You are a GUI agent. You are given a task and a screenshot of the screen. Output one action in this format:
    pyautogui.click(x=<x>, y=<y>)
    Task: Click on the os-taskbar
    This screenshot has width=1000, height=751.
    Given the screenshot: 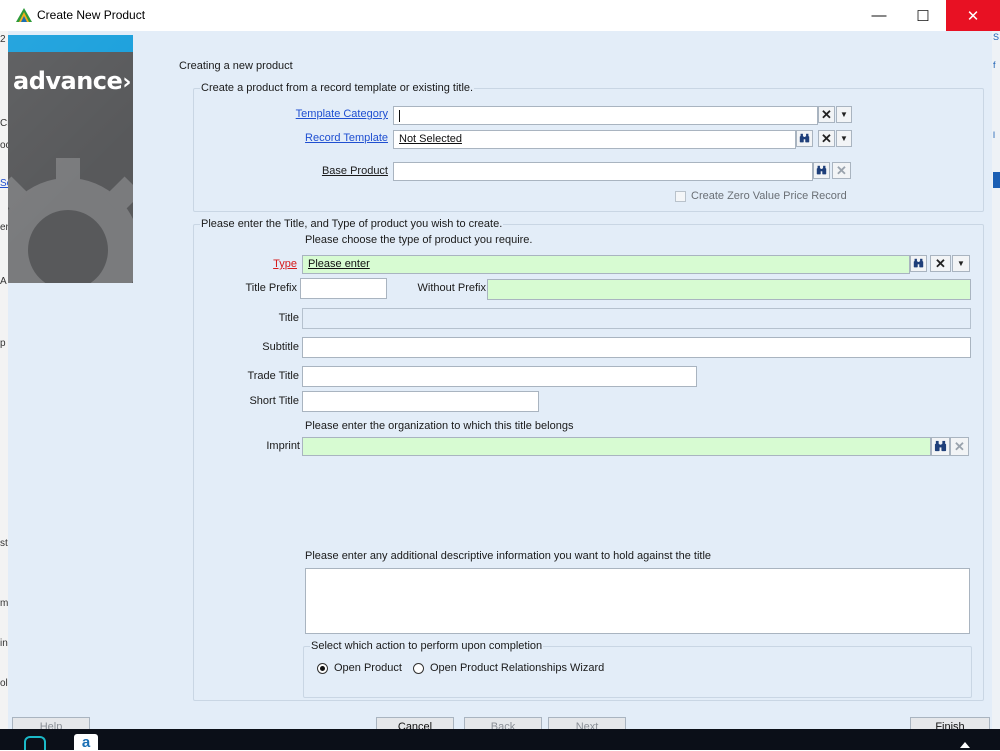 What is the action you would take?
    pyautogui.click(x=500, y=739)
    